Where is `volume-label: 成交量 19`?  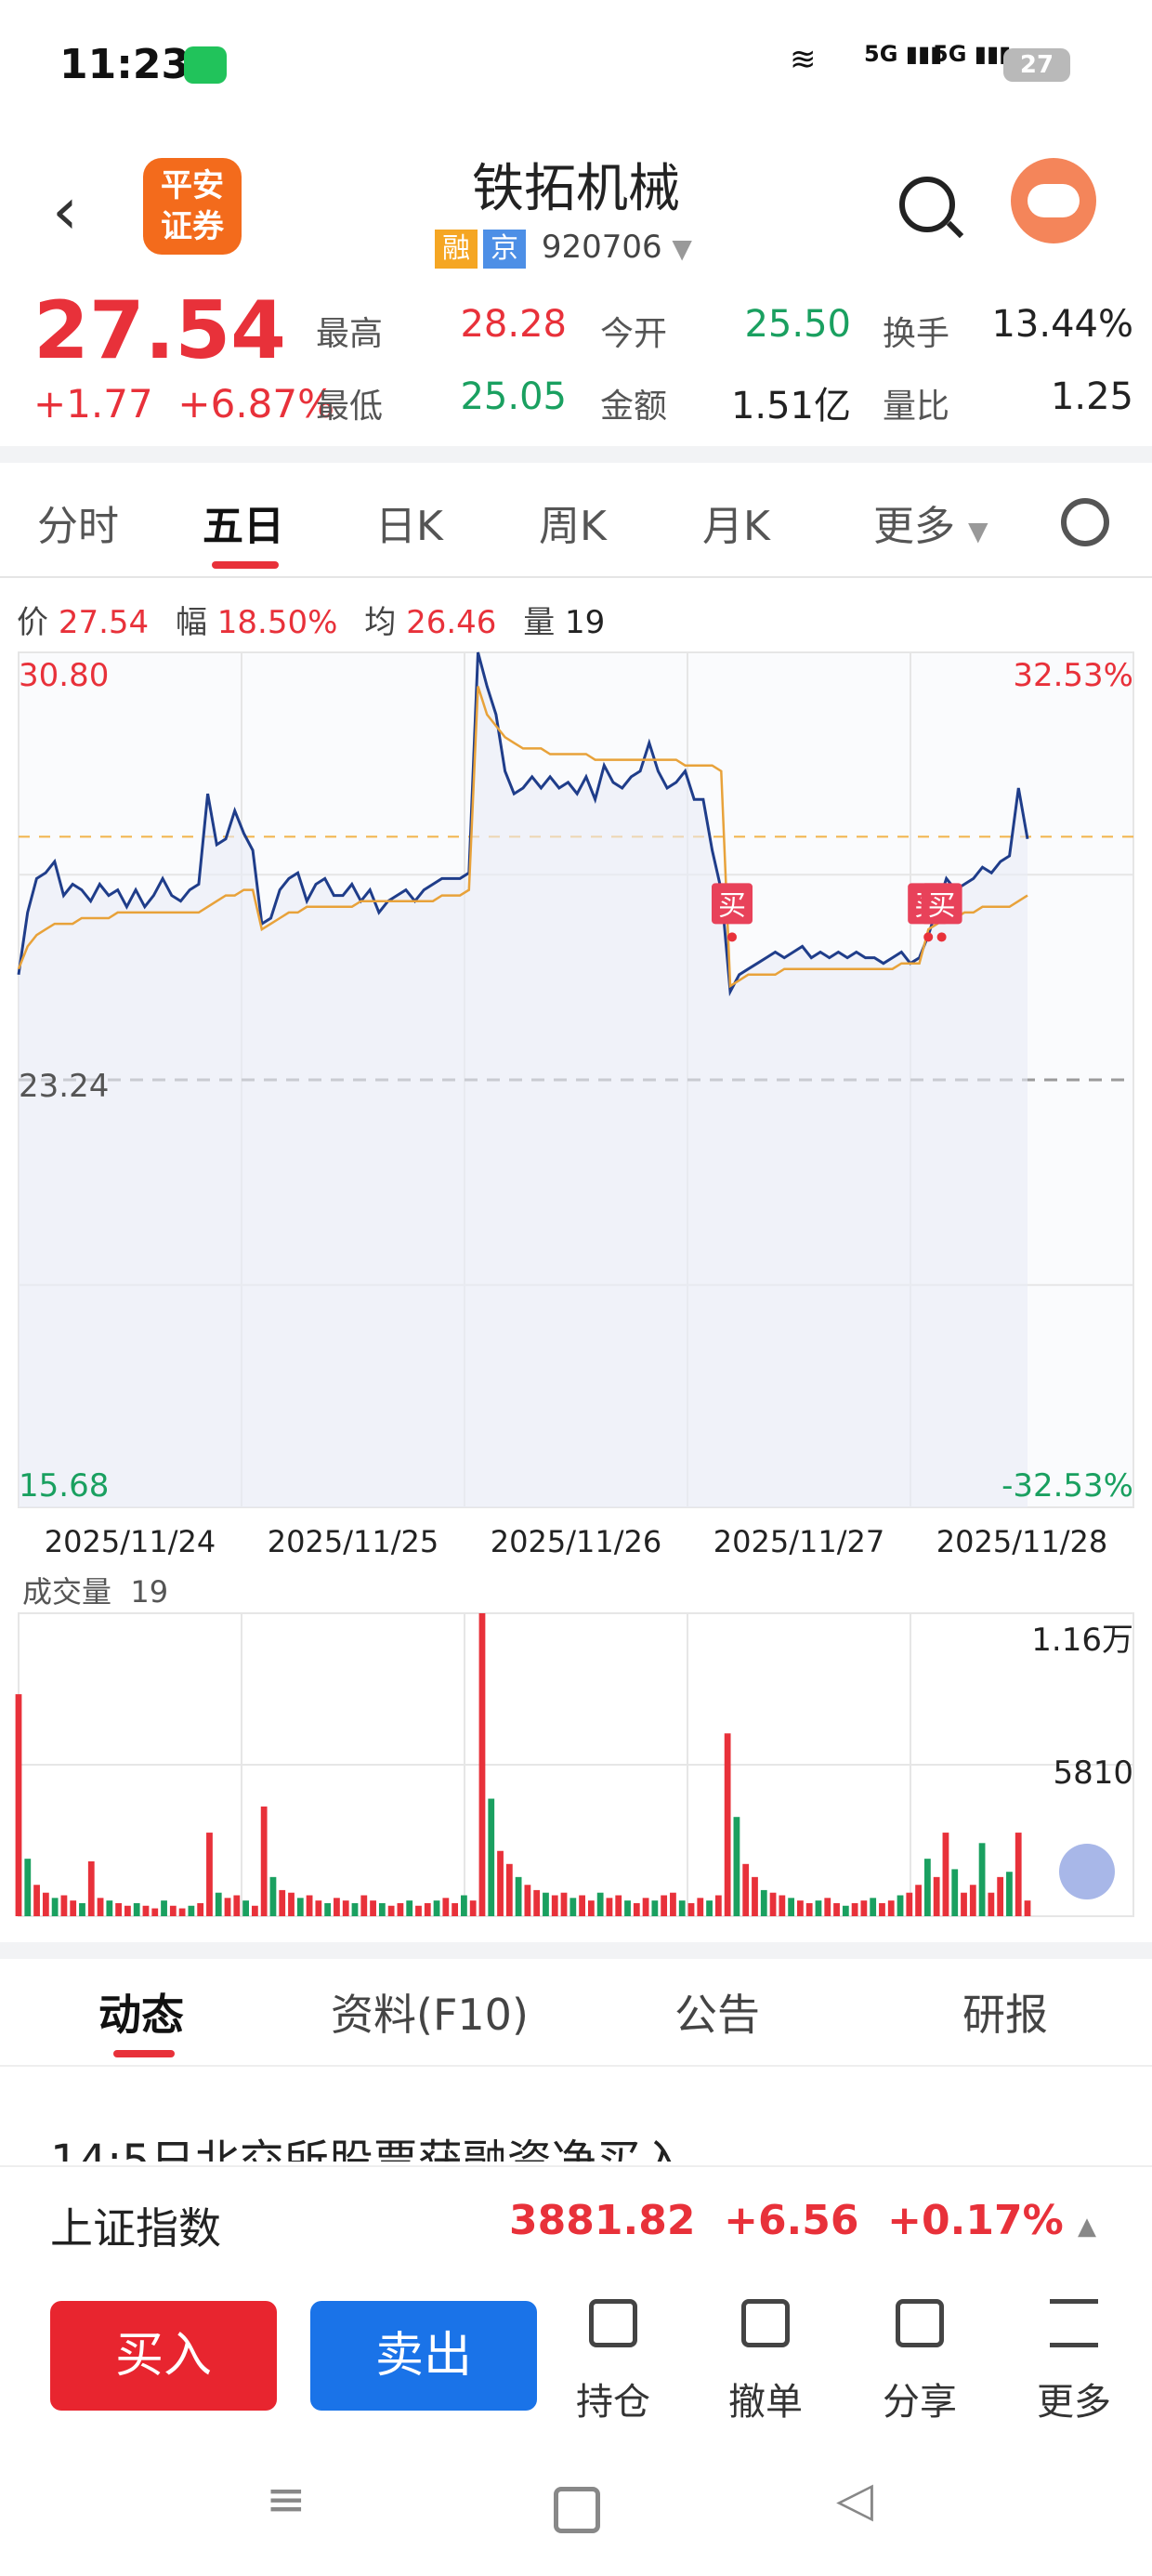
volume-label: 成交量 19 is located at coordinates (95, 1592).